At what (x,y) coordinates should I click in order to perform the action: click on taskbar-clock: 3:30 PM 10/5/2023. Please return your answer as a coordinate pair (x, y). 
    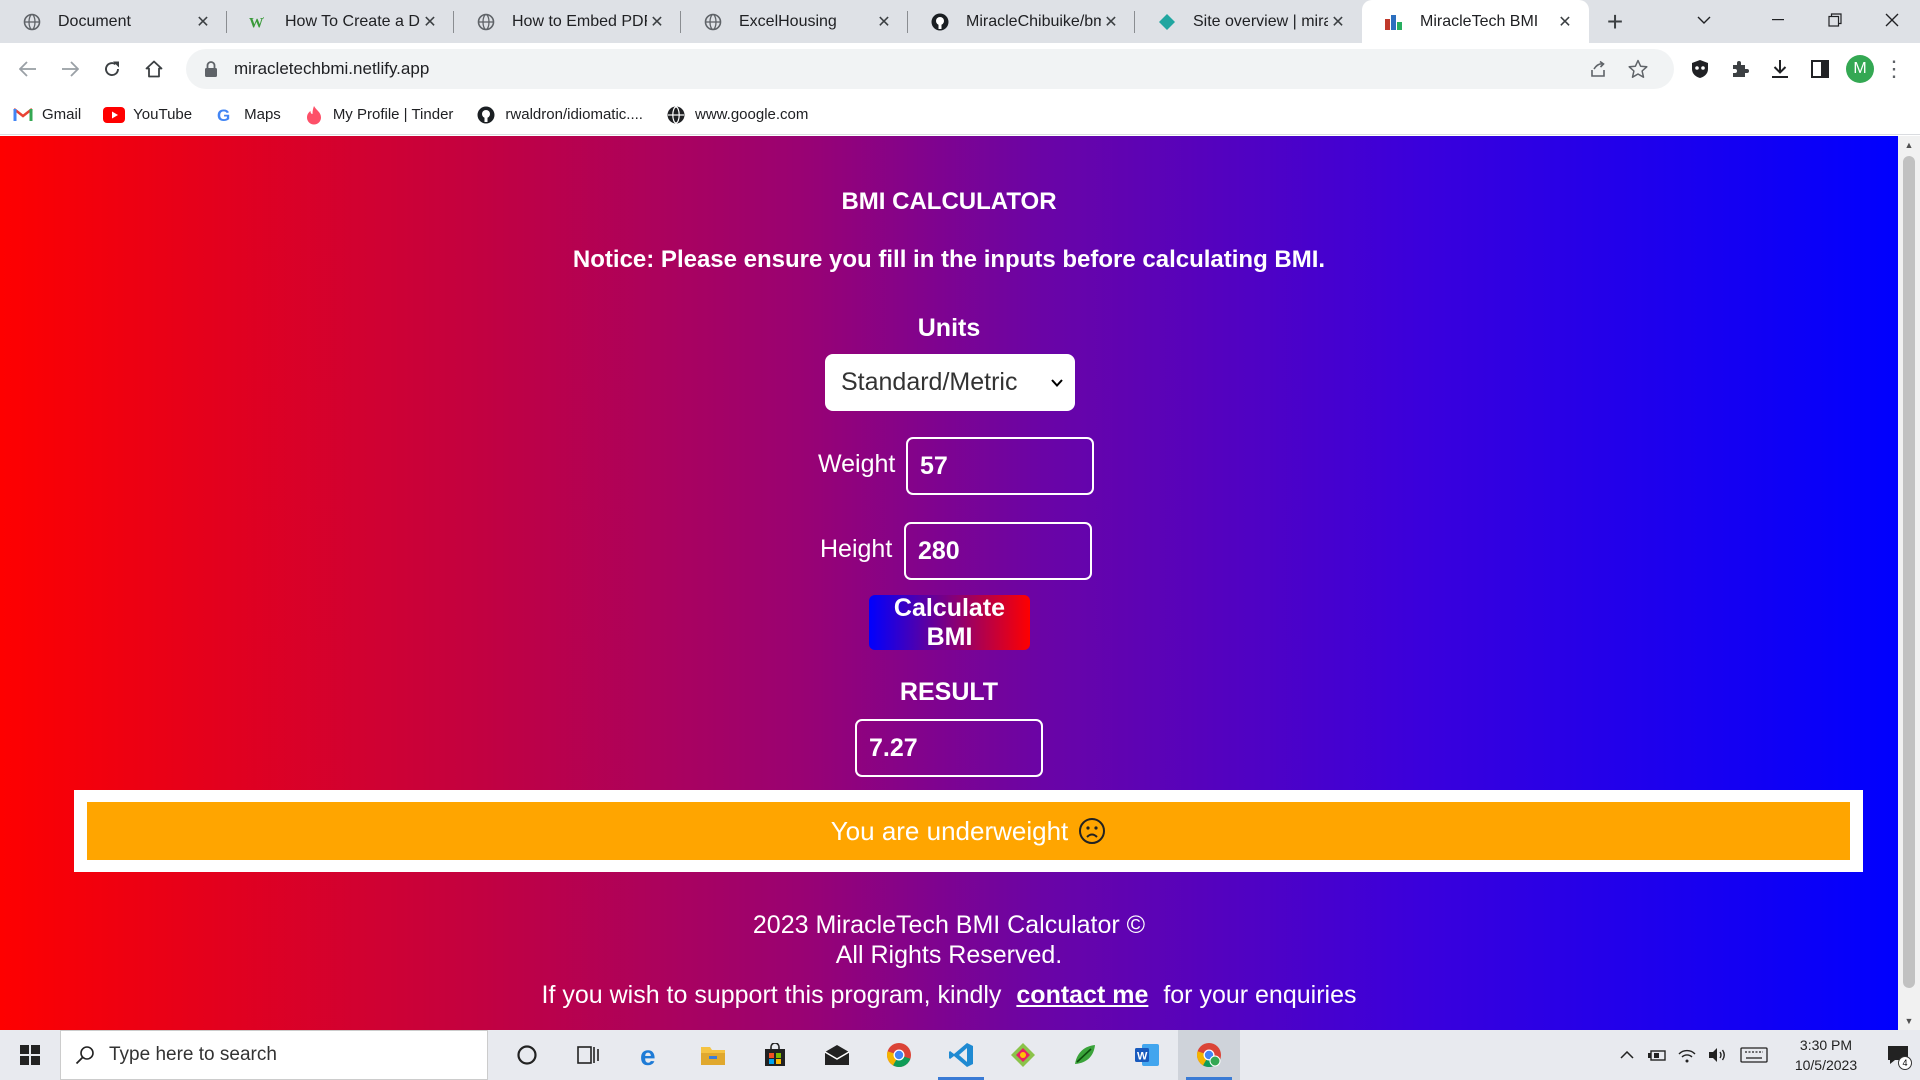
    Looking at the image, I should click on (1826, 1055).